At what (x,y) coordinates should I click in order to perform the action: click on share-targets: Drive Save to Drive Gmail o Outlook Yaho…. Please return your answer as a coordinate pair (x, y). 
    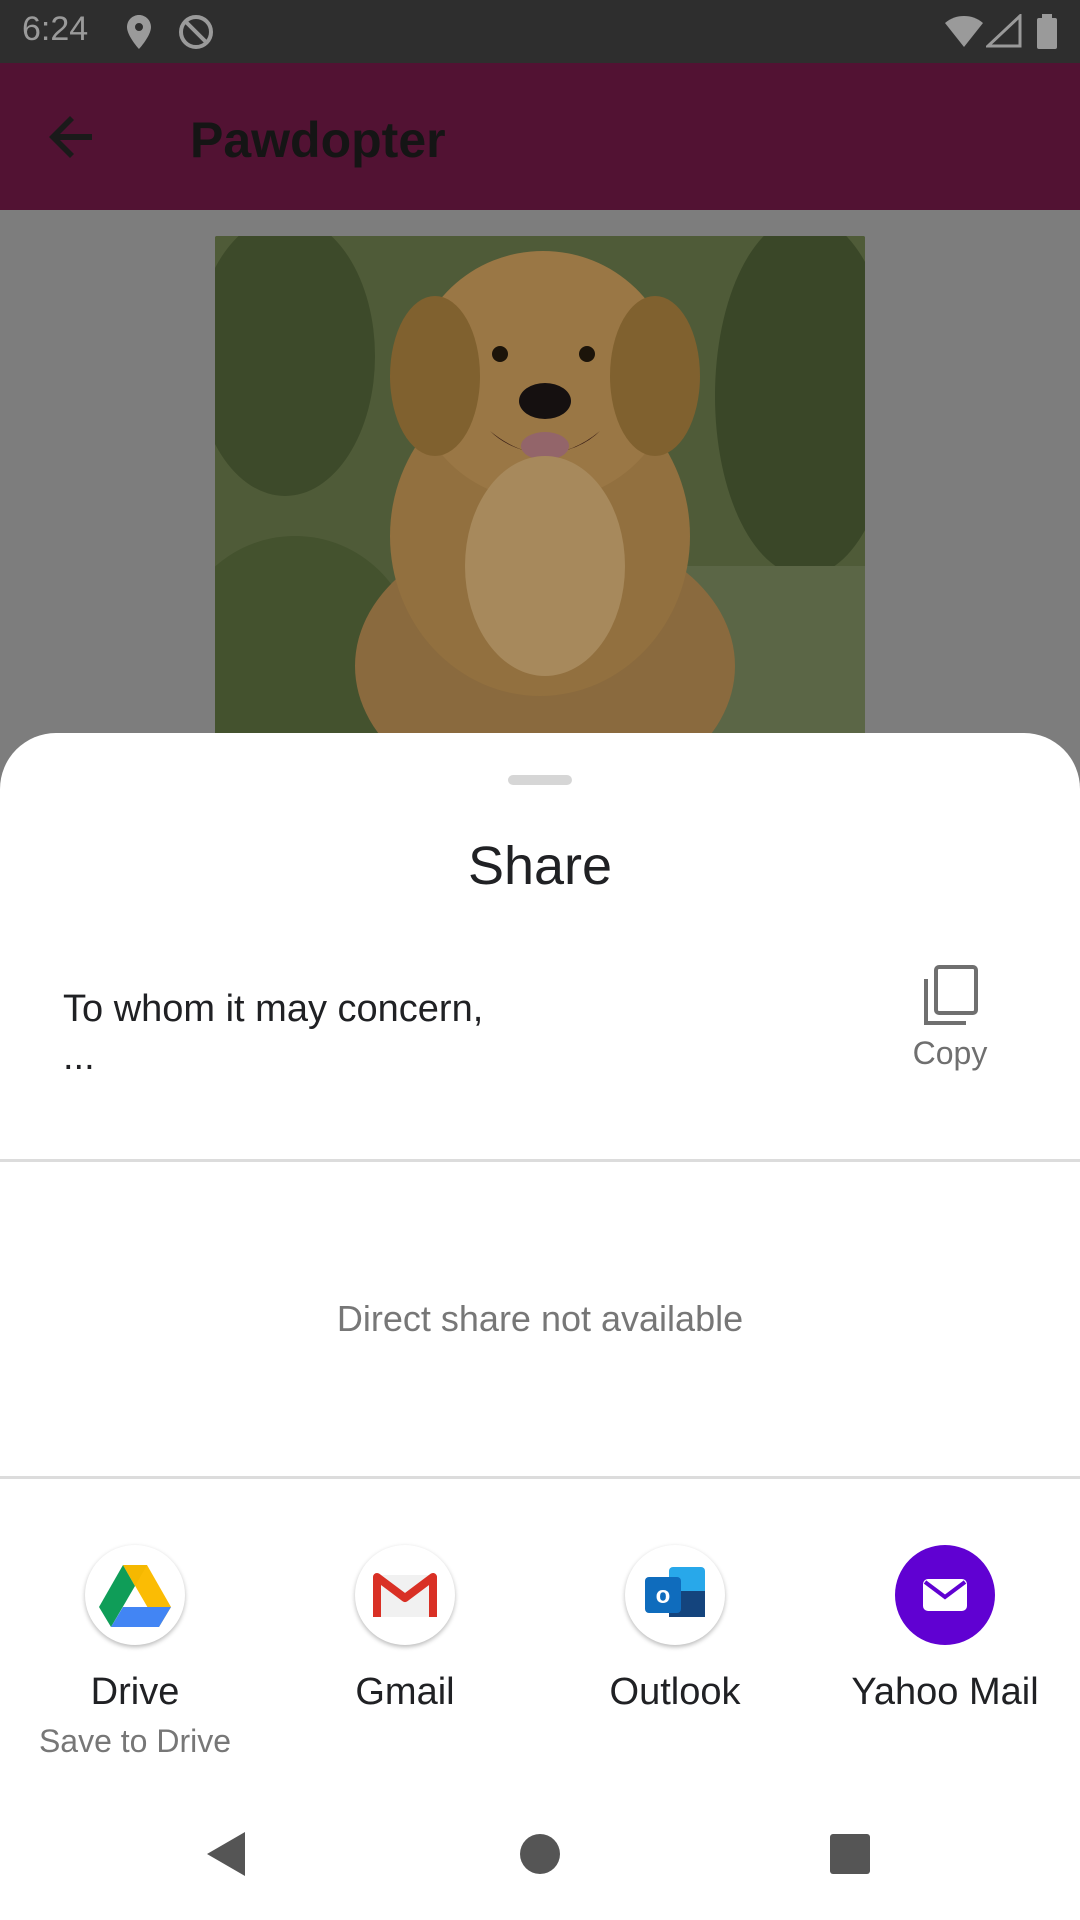
    Looking at the image, I should click on (540, 1665).